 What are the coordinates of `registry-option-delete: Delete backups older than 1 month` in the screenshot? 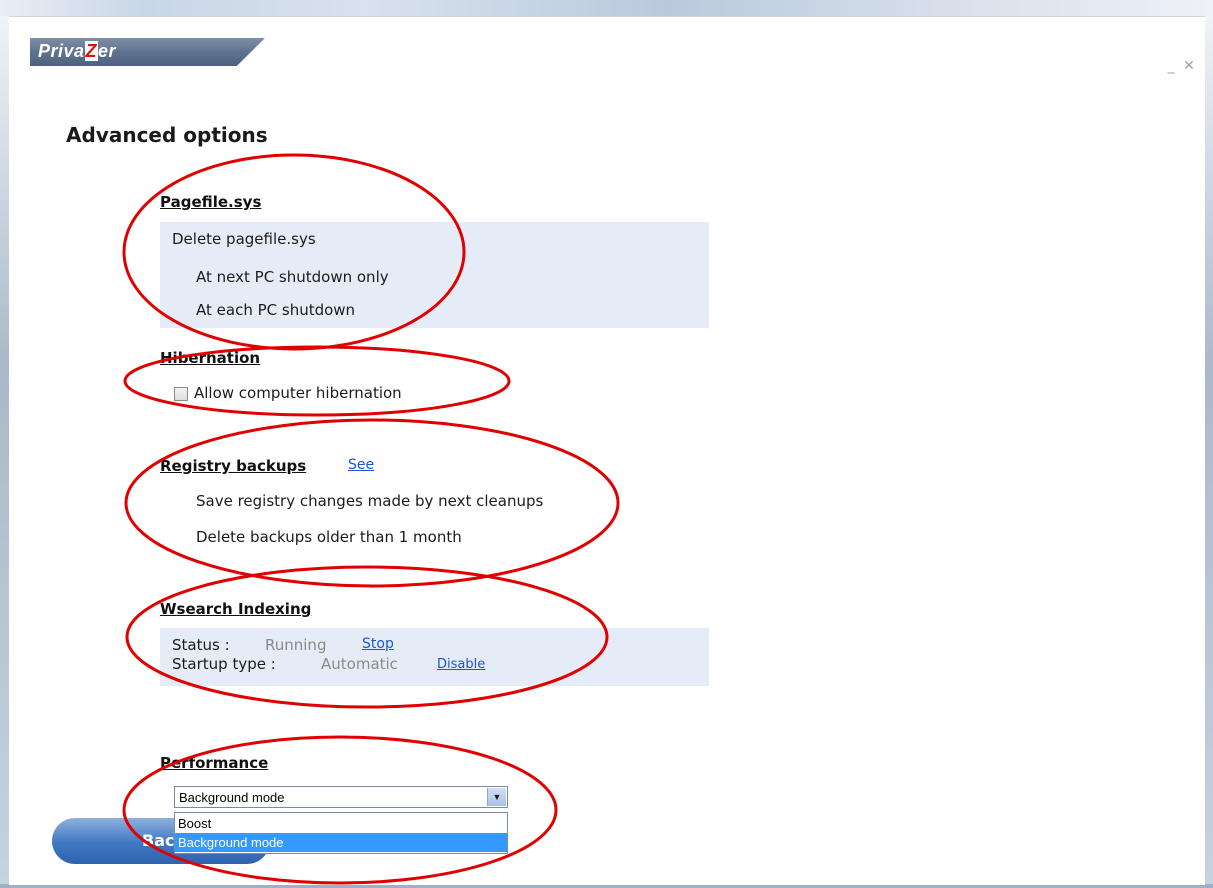 It's located at (329, 537).